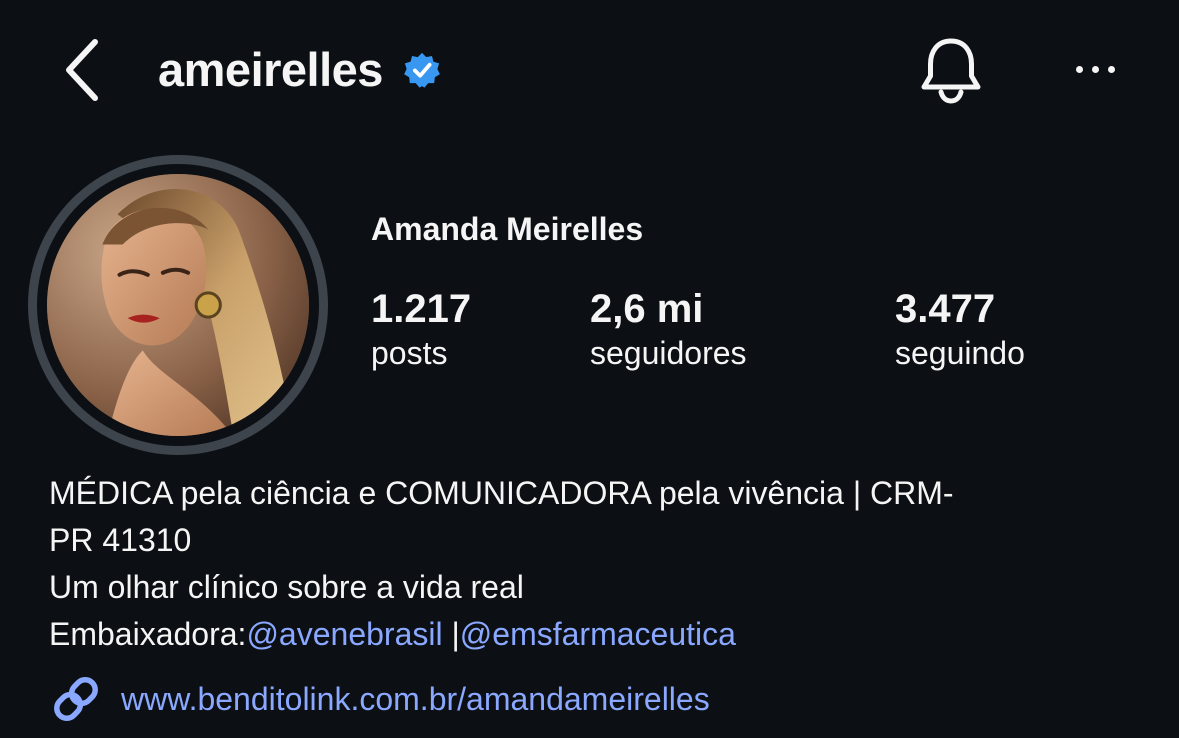 The image size is (1179, 738). Describe the element at coordinates (598, 634) in the screenshot. I see `mention-emsfarmaceutica: @emsfarmaceutica` at that location.